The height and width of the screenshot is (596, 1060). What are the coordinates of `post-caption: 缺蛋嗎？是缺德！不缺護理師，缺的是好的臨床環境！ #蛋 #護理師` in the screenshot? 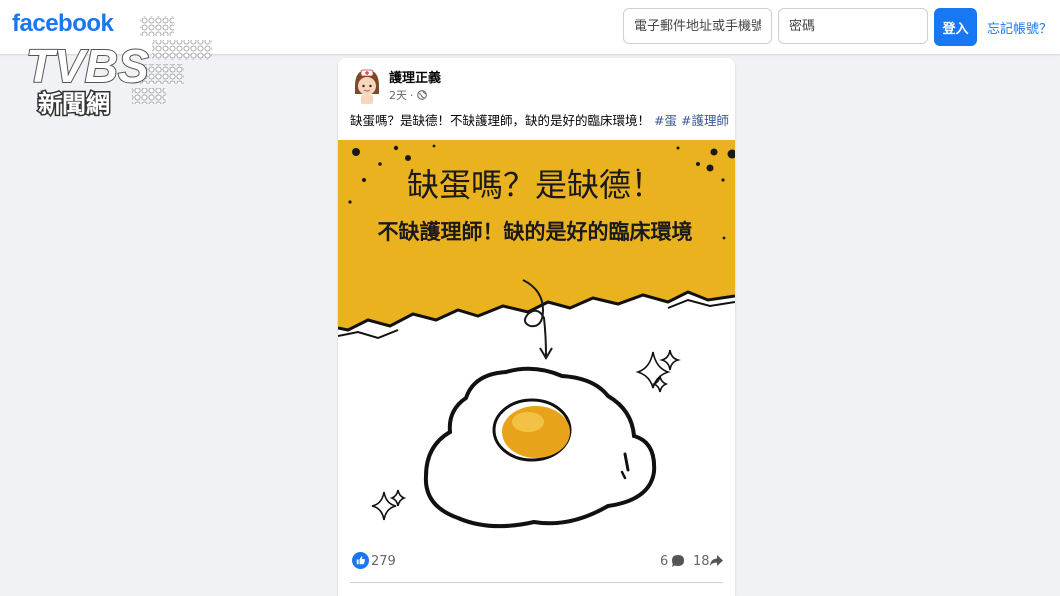 It's located at (539, 119).